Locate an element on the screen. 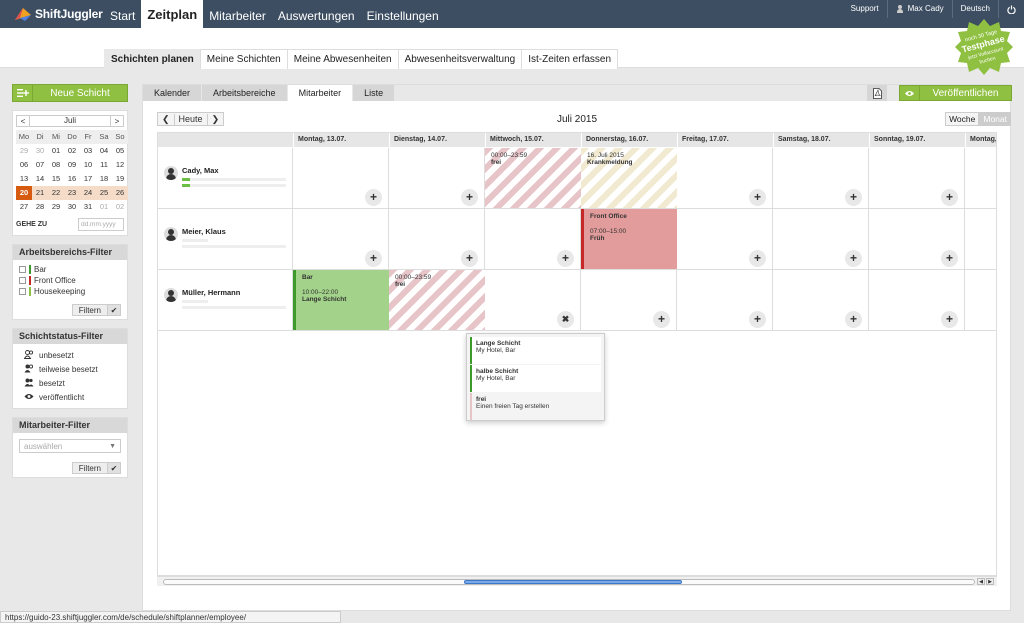  calendar-day: 31 is located at coordinates (88, 207).